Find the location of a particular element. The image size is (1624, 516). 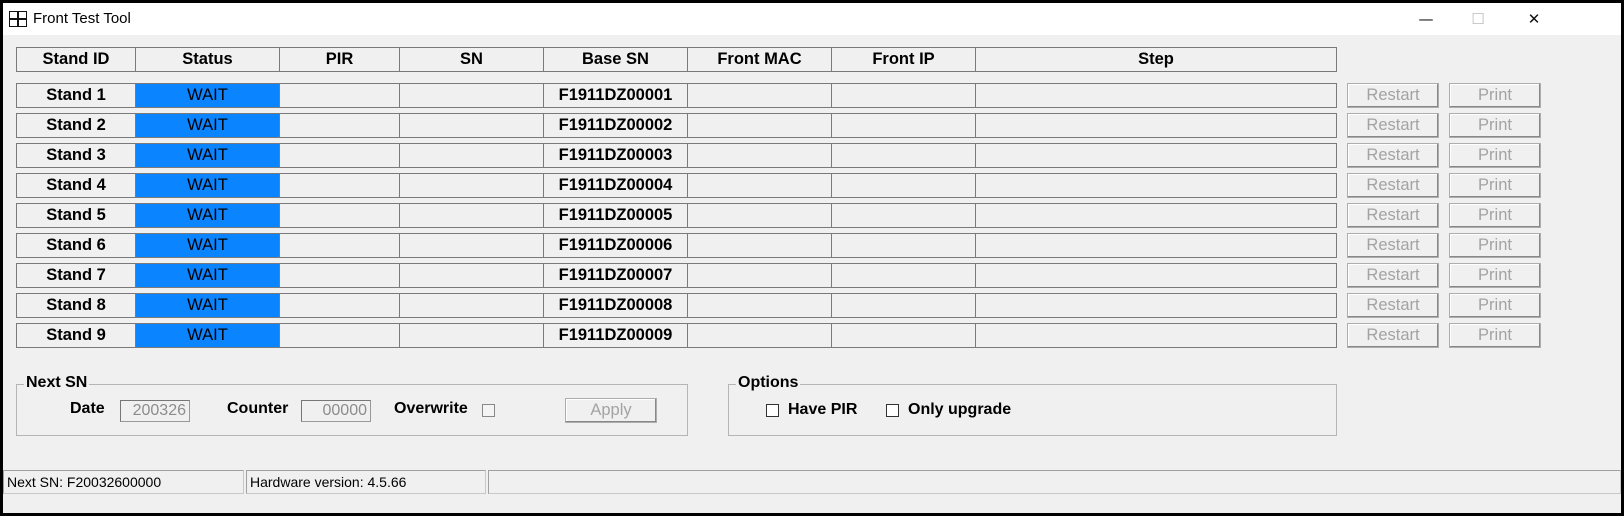

next-sn-legend: Next SN is located at coordinates (57, 383).